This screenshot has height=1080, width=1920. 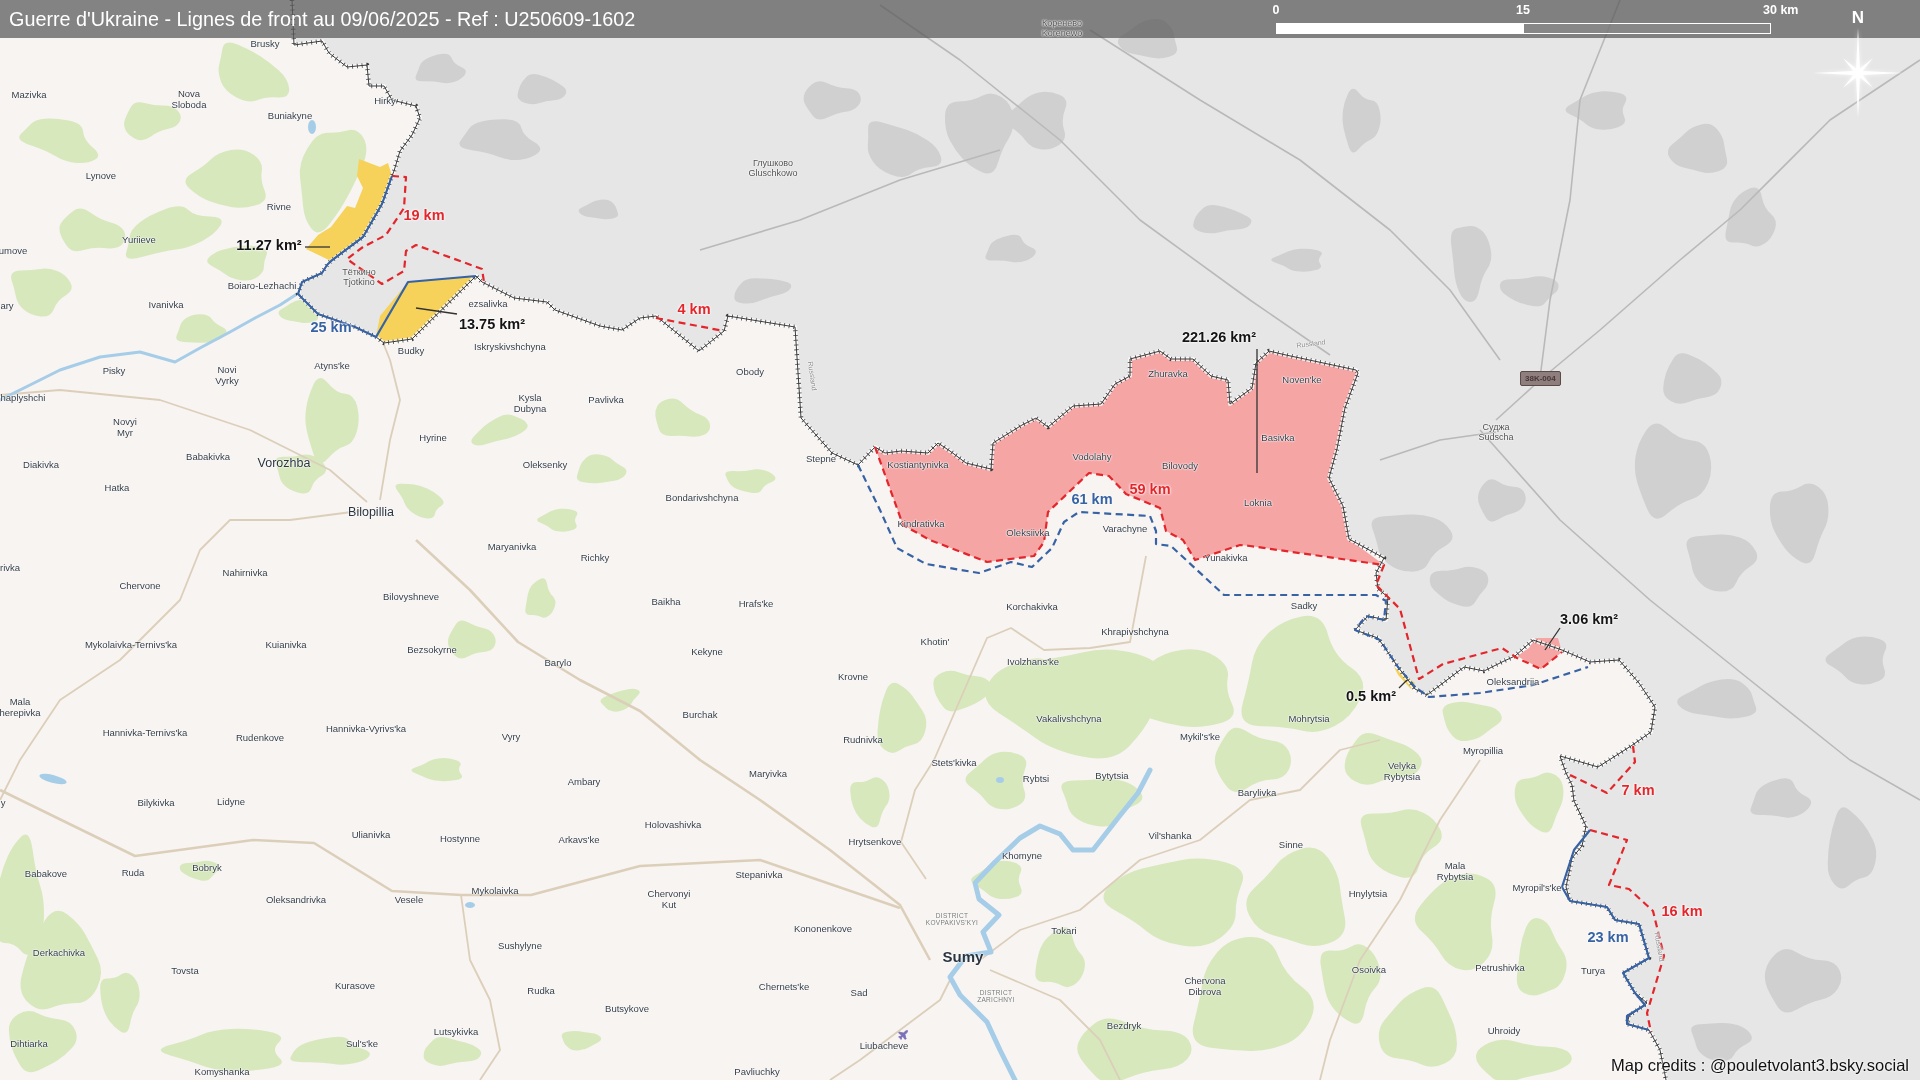 I want to click on place-label: Petrushivka, so click(x=1500, y=968).